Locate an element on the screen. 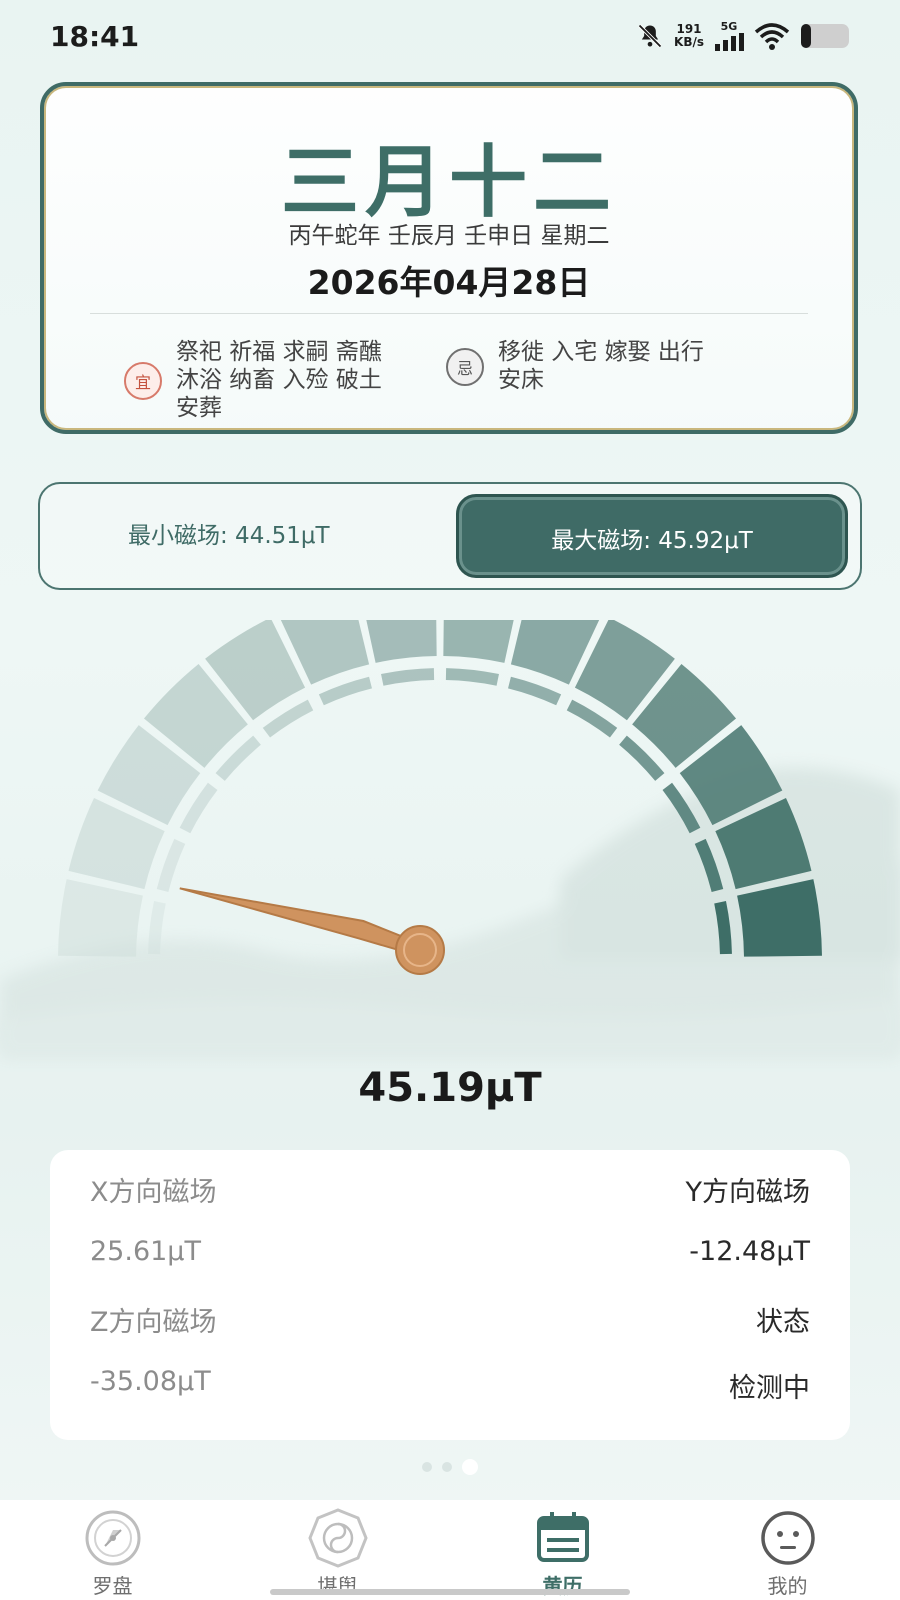 The width and height of the screenshot is (900, 1600). face-icon is located at coordinates (787, 1538).